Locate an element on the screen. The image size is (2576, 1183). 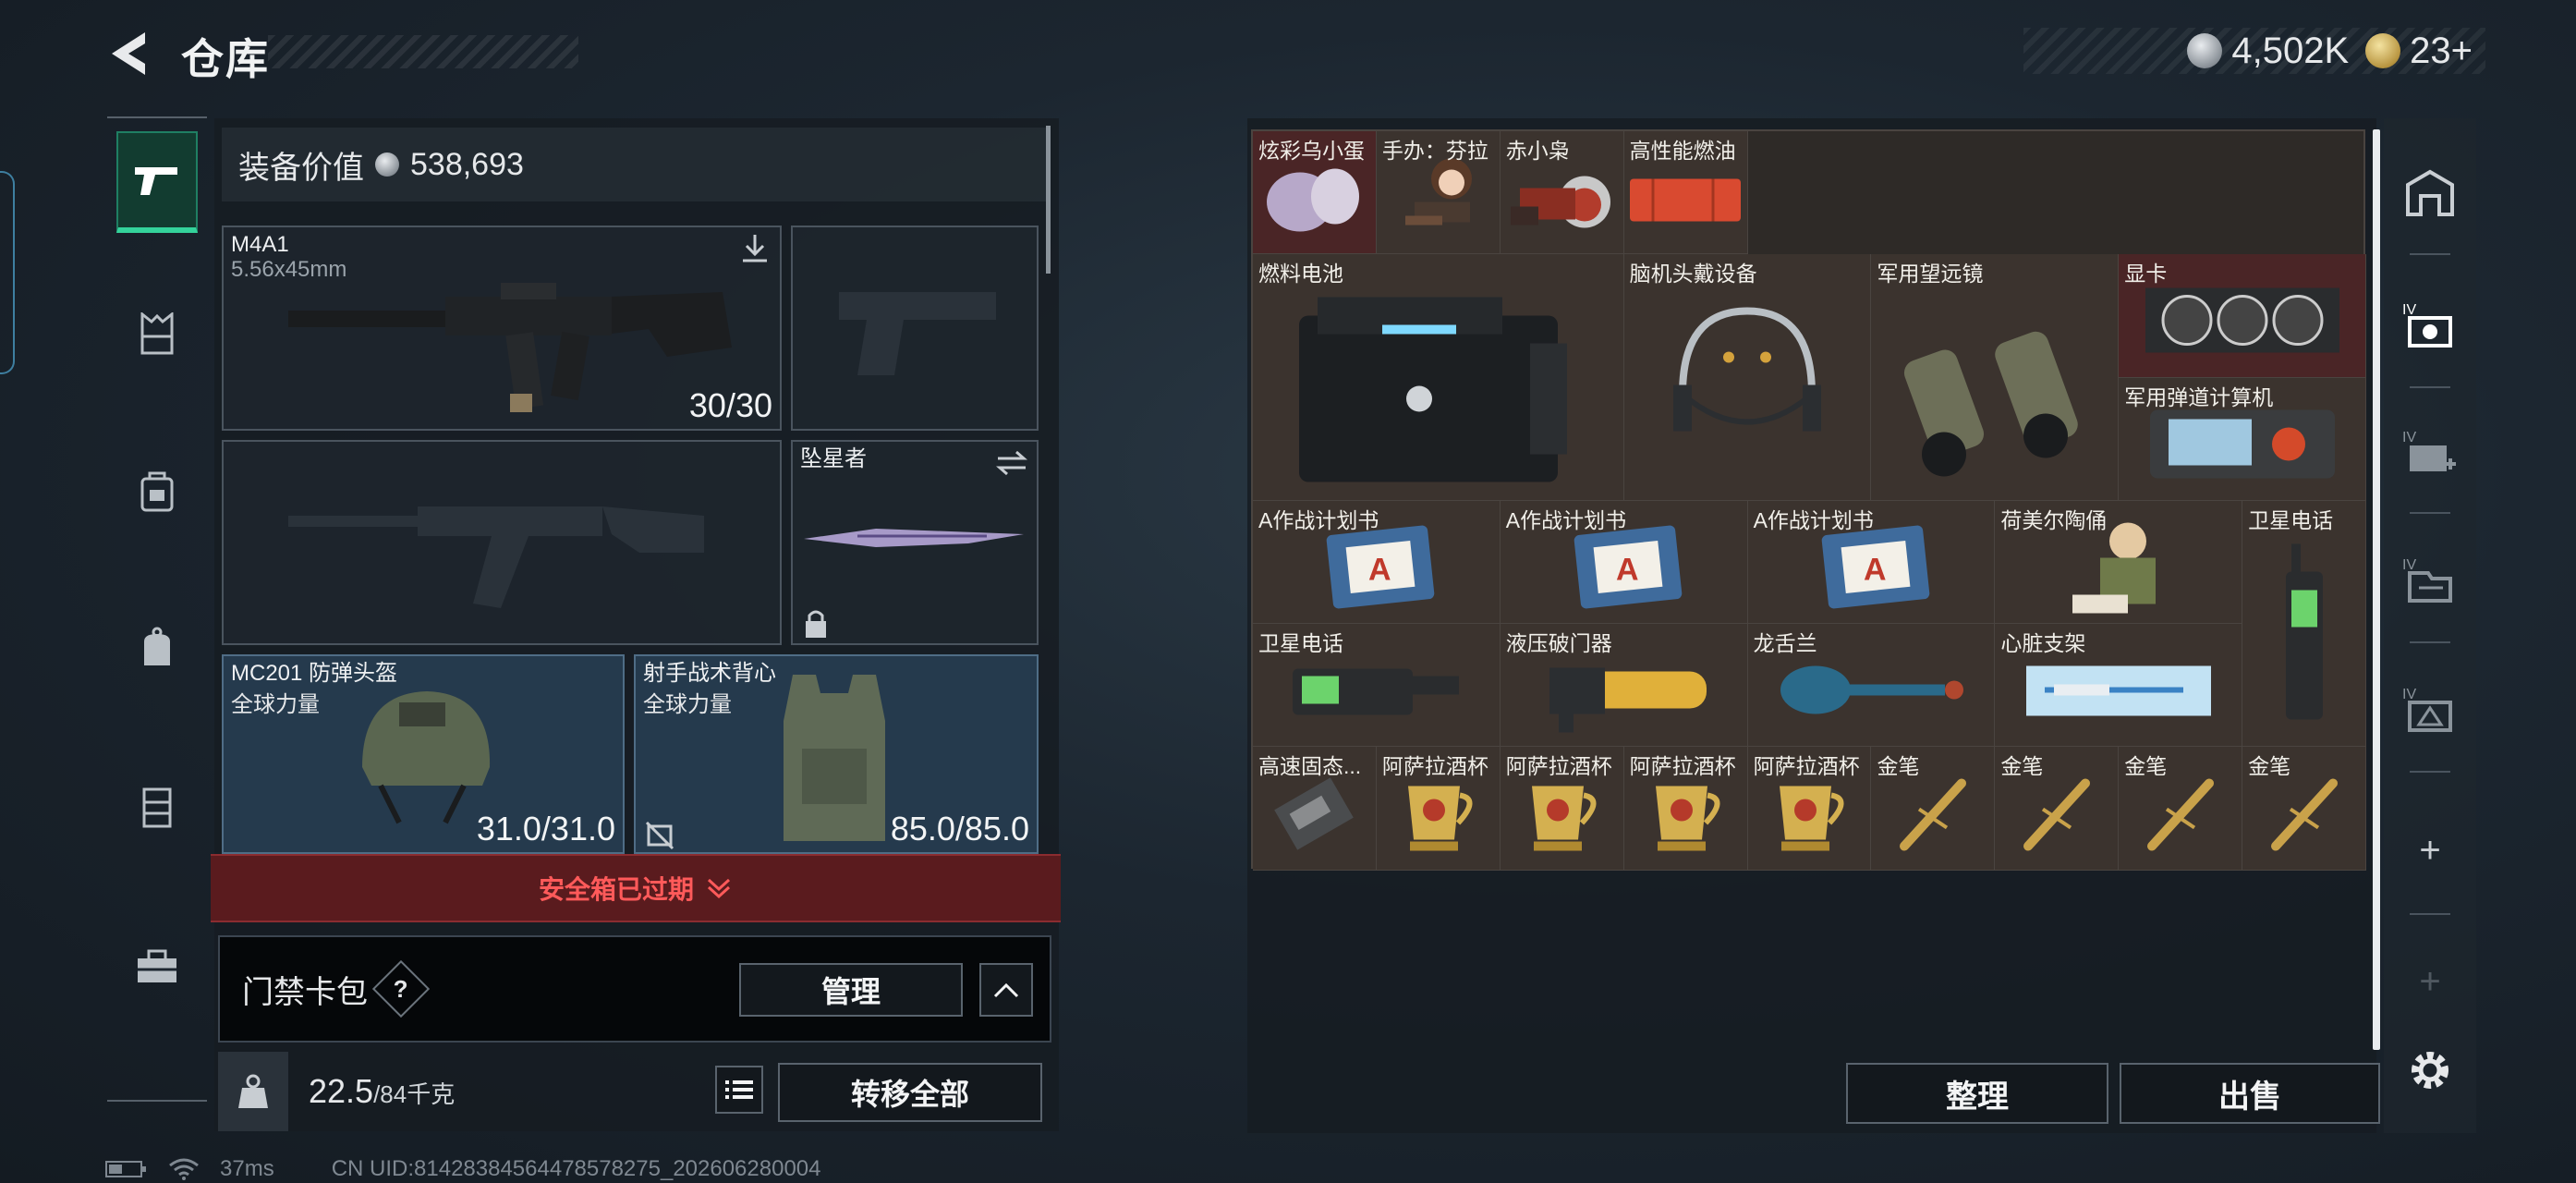
inventory-item: 荷美尔陶俑 is located at coordinates (2119, 562).